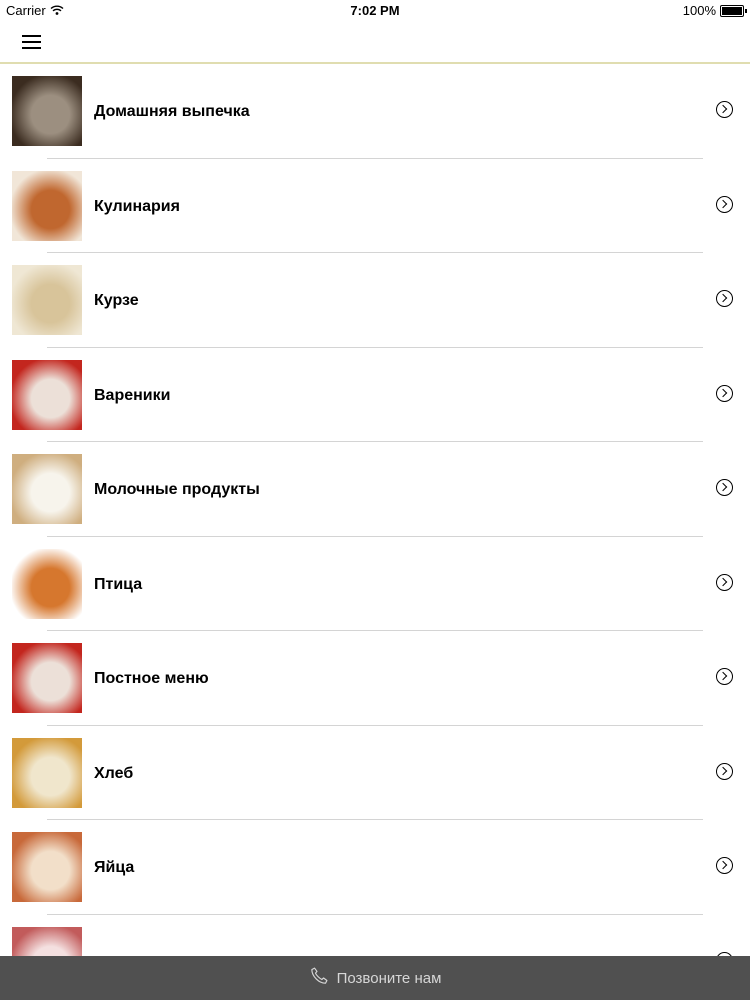 The width and height of the screenshot is (750, 1000). Describe the element at coordinates (375, 773) in the screenshot. I see `category-row: Хлеб` at that location.